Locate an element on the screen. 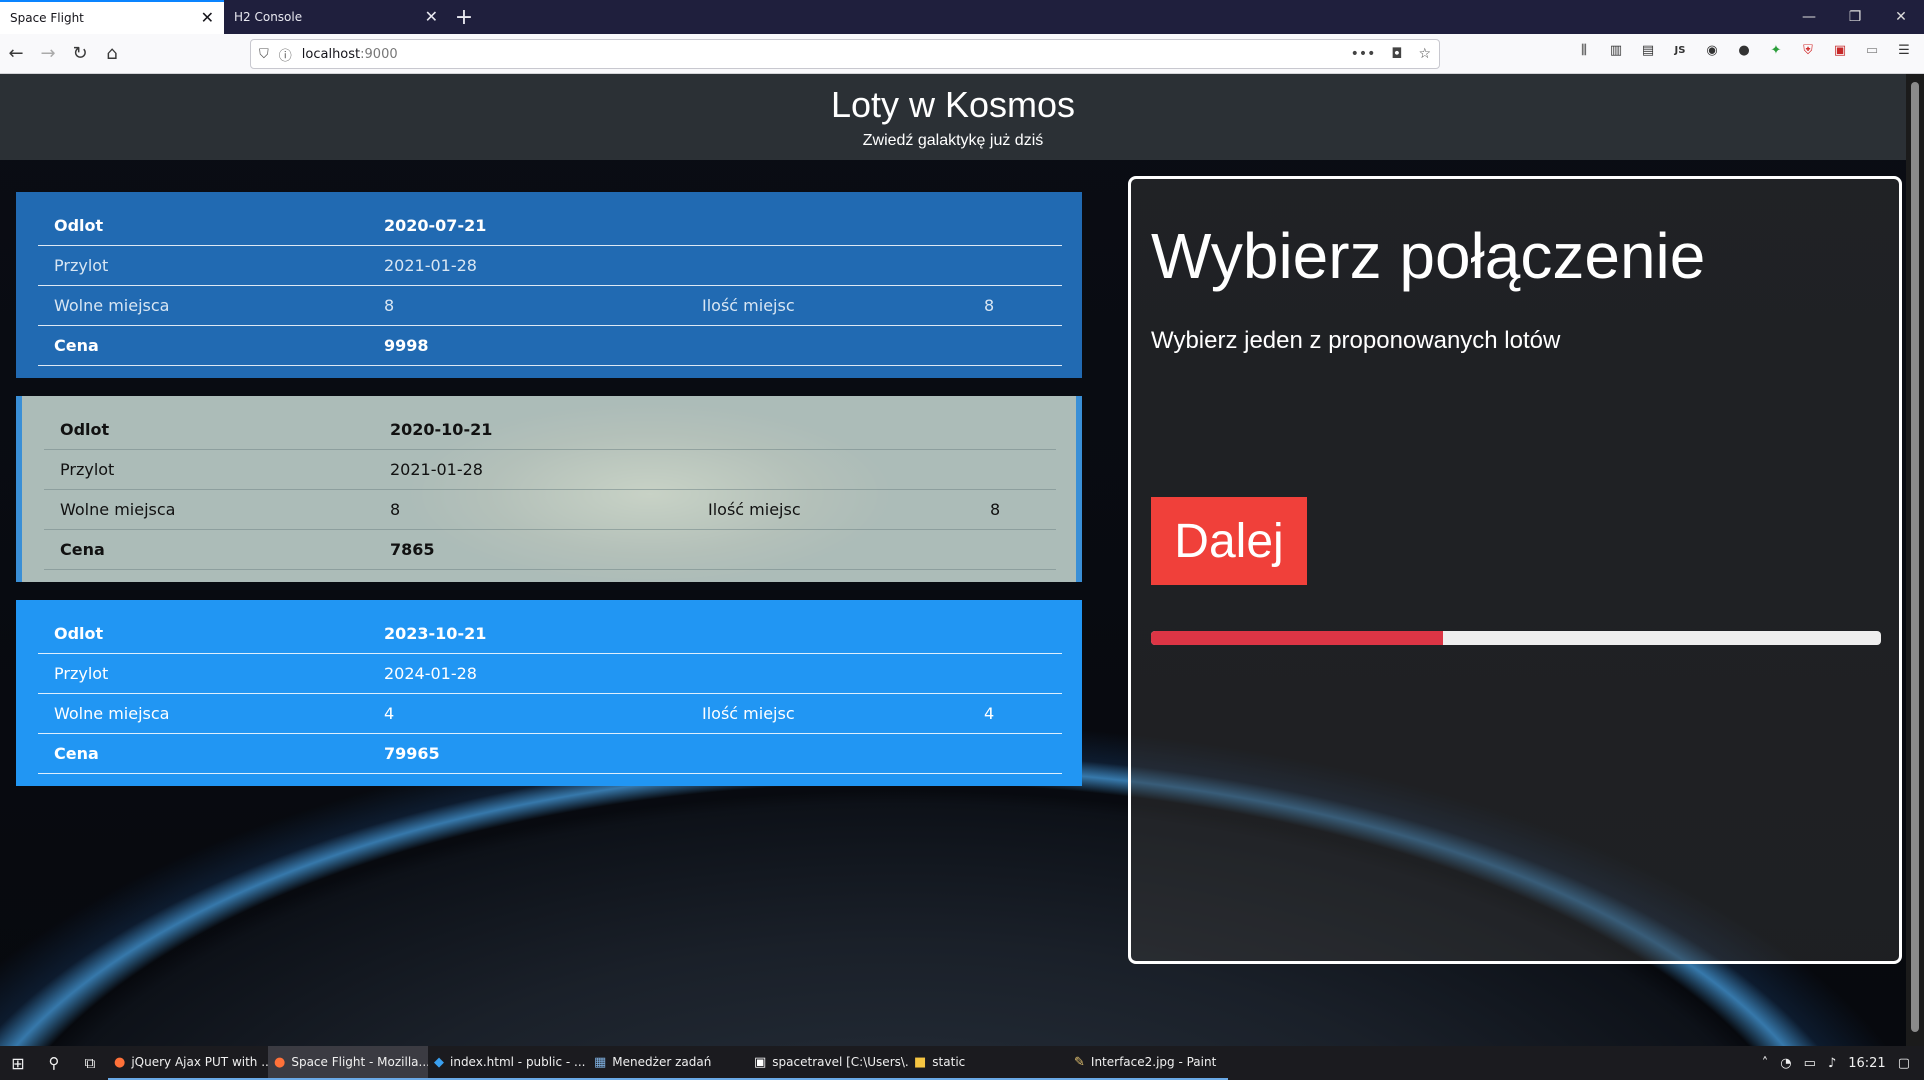  forward-icon: → is located at coordinates (48, 54).